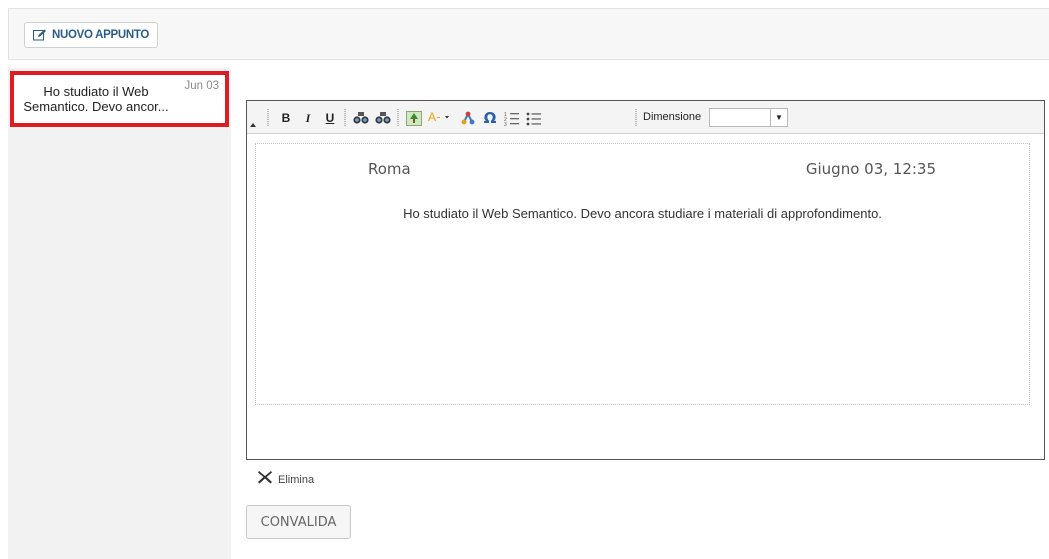 The height and width of the screenshot is (559, 1049). What do you see at coordinates (490, 118) in the screenshot?
I see `special-char-button: Ω` at bounding box center [490, 118].